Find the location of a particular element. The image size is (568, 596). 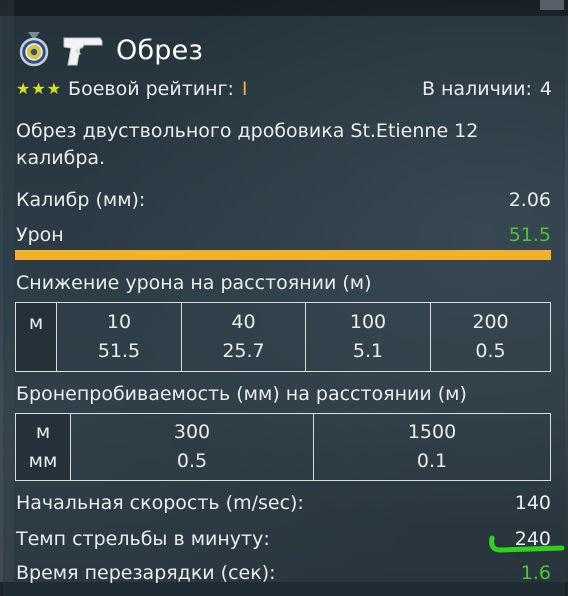

damage-value: 51.5 is located at coordinates (529, 235).